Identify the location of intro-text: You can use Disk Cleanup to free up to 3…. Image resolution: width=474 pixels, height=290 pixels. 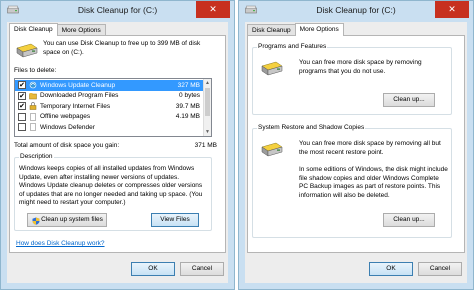
(122, 48).